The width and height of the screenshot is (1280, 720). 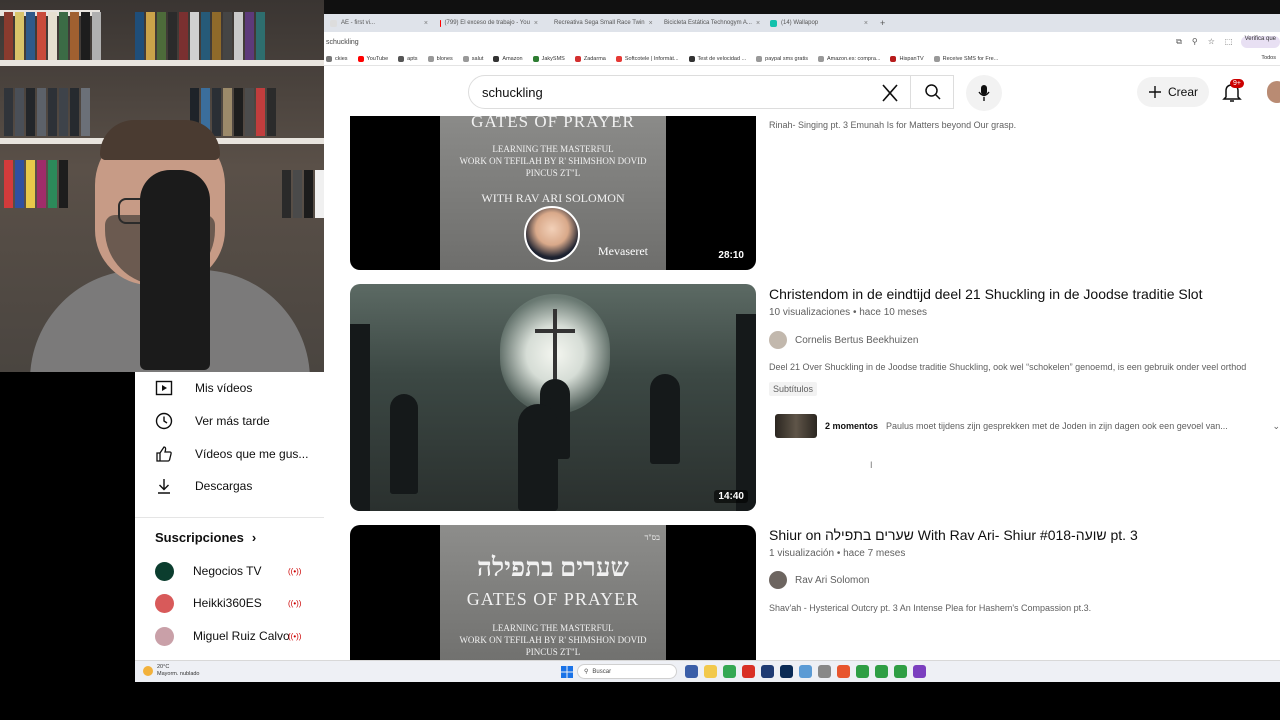 I want to click on search-input: schuckling, so click(x=711, y=92).